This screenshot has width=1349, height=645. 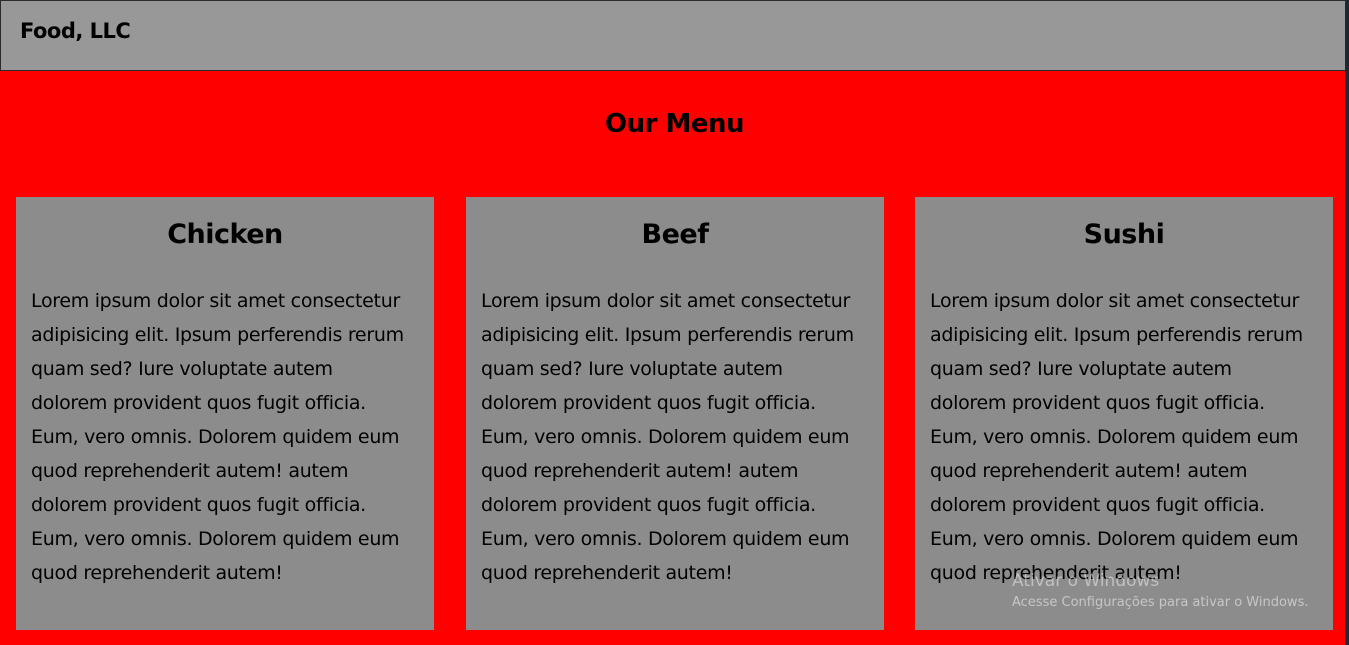 I want to click on card-title: Beef, so click(x=675, y=234).